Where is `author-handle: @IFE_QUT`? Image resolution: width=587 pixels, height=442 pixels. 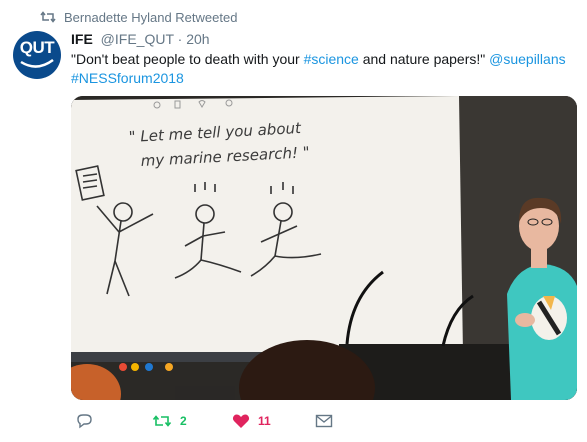 author-handle: @IFE_QUT is located at coordinates (137, 39).